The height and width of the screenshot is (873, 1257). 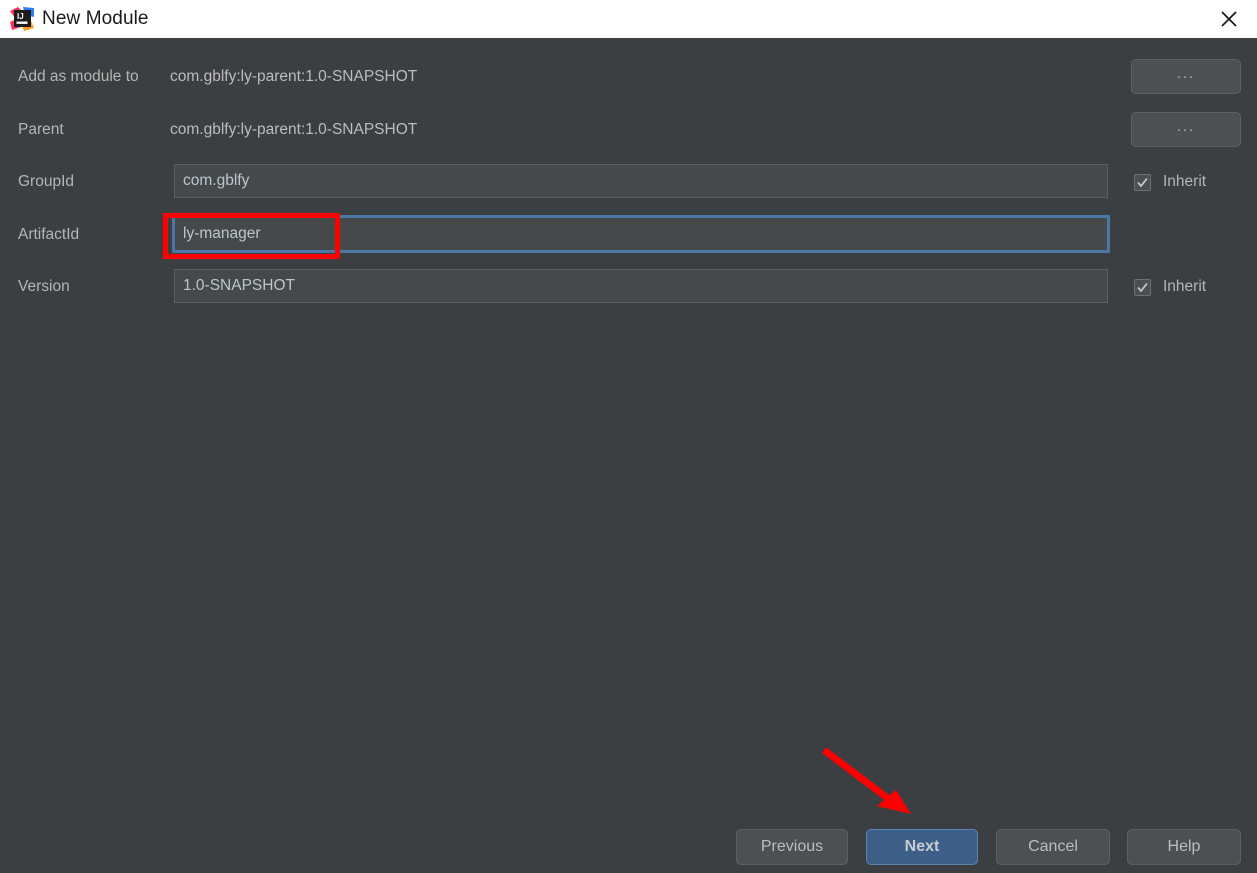 What do you see at coordinates (20, 16) in the screenshot?
I see `svg-text: IJ` at bounding box center [20, 16].